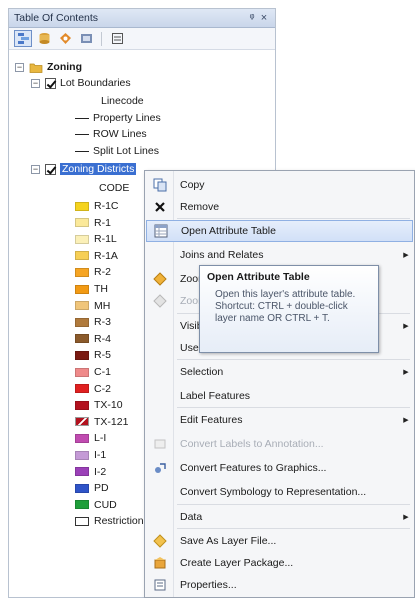 The image size is (415, 598). What do you see at coordinates (264, 18) in the screenshot?
I see `close-icon: ×` at bounding box center [264, 18].